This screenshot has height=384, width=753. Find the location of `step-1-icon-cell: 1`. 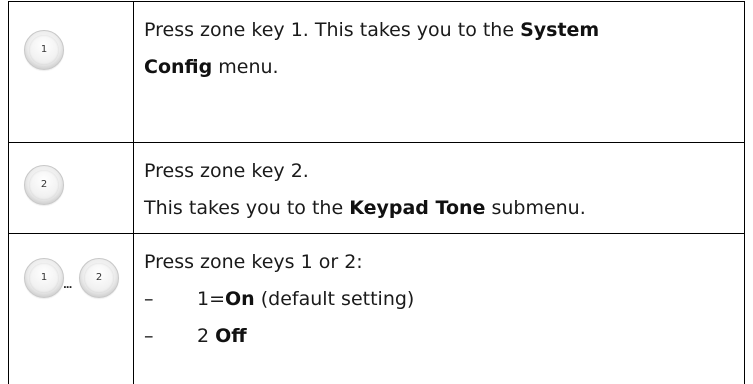

step-1-icon-cell: 1 is located at coordinates (71, 72).